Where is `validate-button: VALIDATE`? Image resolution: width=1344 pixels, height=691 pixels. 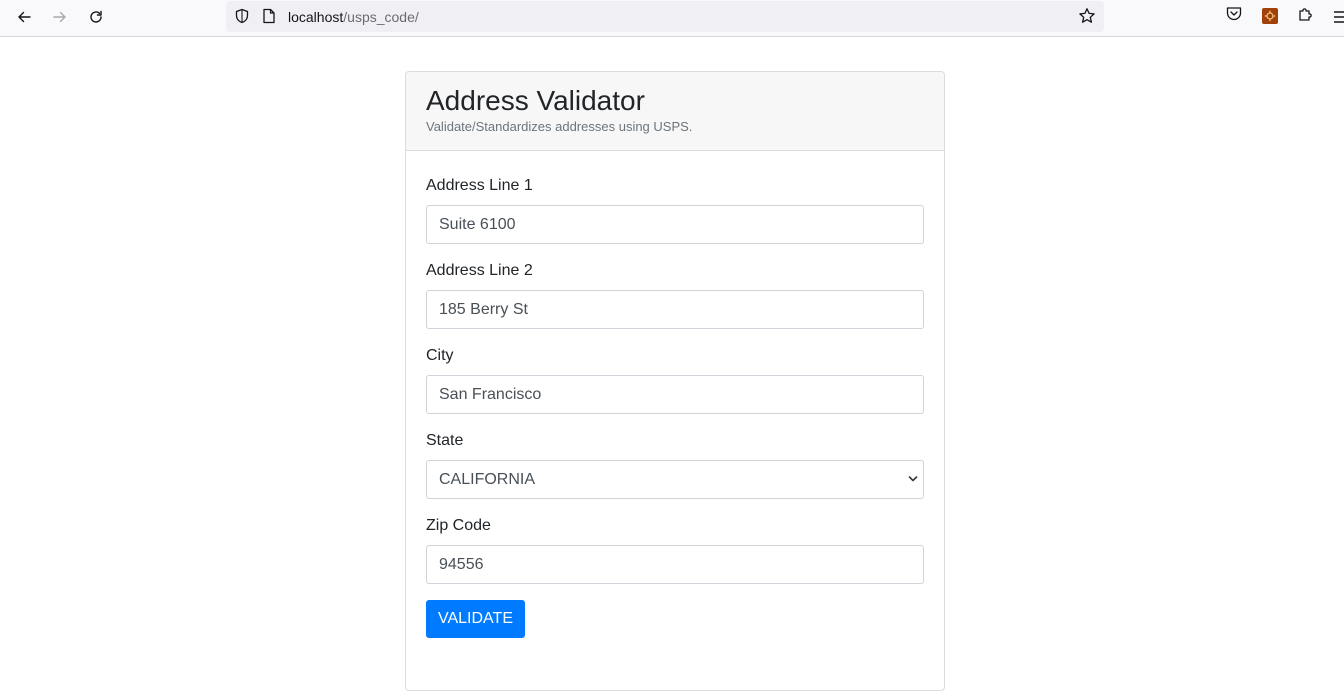
validate-button: VALIDATE is located at coordinates (475, 619).